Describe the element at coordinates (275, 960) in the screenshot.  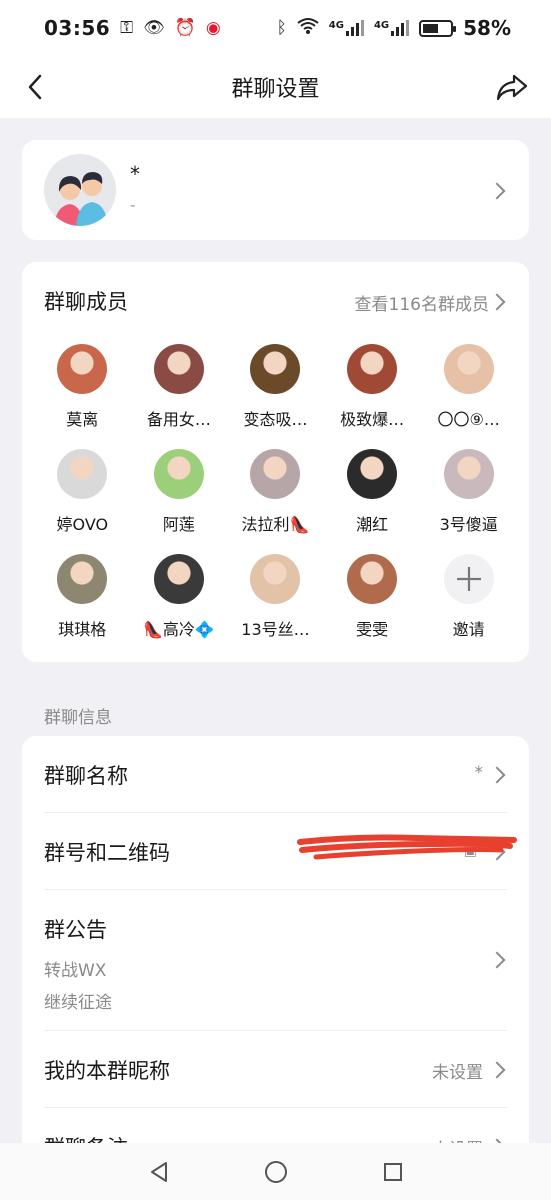
I see `group-notice-row: 群公告 转战WX 继续征途` at that location.